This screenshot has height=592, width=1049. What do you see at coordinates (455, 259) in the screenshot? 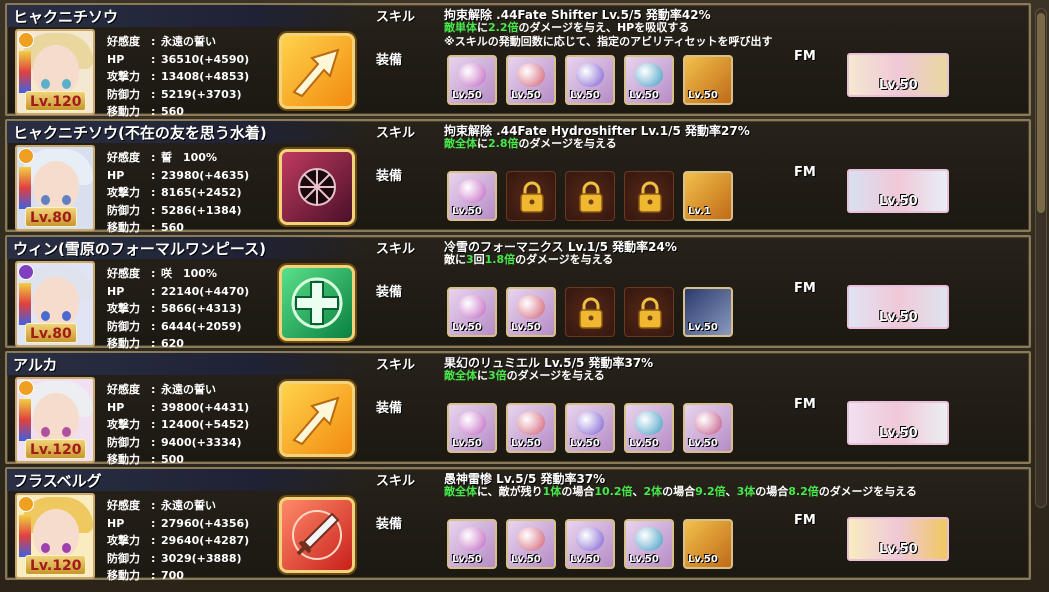
I see `skill-desc-part: 敵に` at bounding box center [455, 259].